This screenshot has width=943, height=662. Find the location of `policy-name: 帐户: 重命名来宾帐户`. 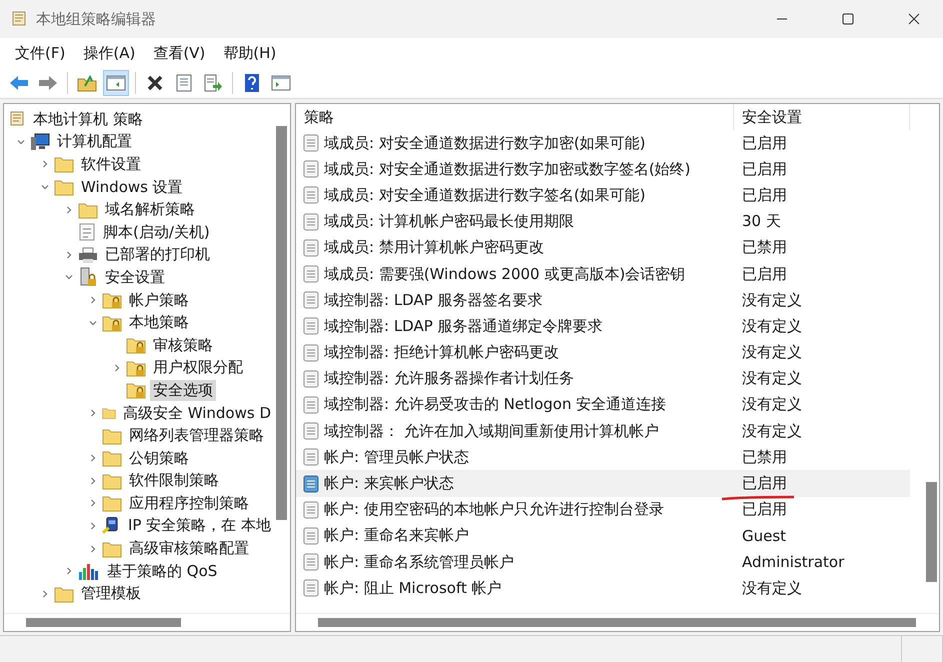

policy-name: 帐户: 重命名来宾帐户 is located at coordinates (396, 536).